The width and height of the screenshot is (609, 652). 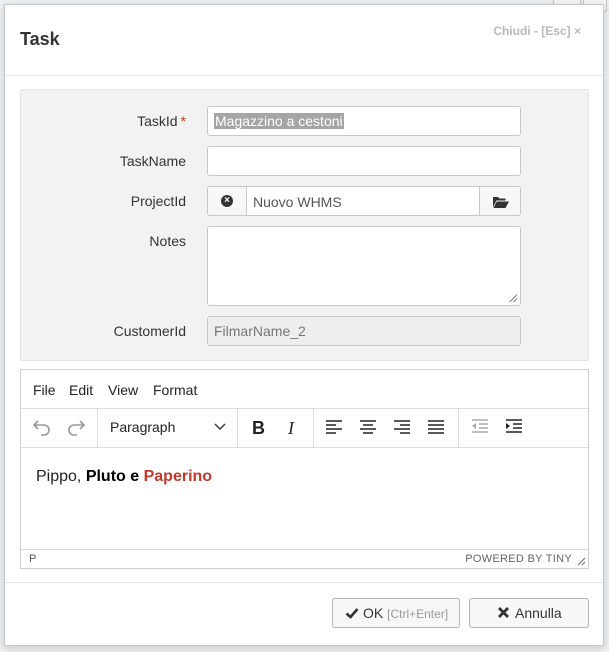 What do you see at coordinates (304, 40) in the screenshot?
I see `dialog-header: Task Chiudi - [Esc] ×` at bounding box center [304, 40].